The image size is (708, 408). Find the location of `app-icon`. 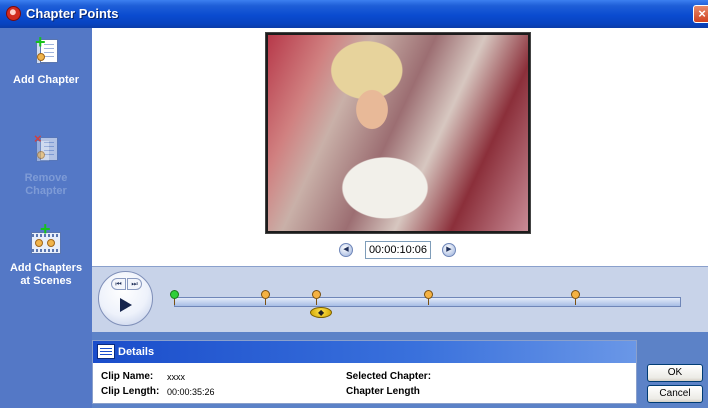

app-icon is located at coordinates (13, 13).